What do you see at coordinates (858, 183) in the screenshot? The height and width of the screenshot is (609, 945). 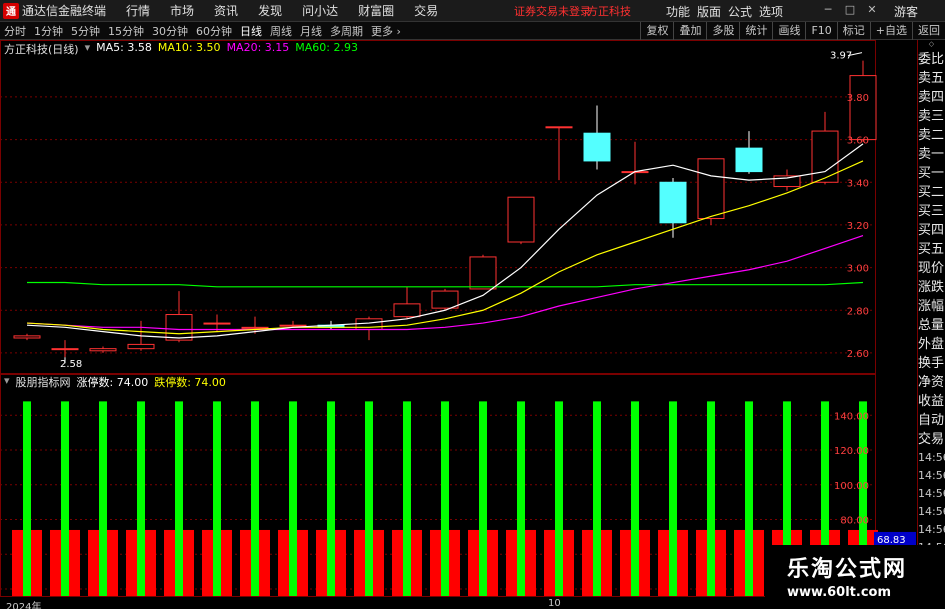 I see `price-tick-label: 3.40` at bounding box center [858, 183].